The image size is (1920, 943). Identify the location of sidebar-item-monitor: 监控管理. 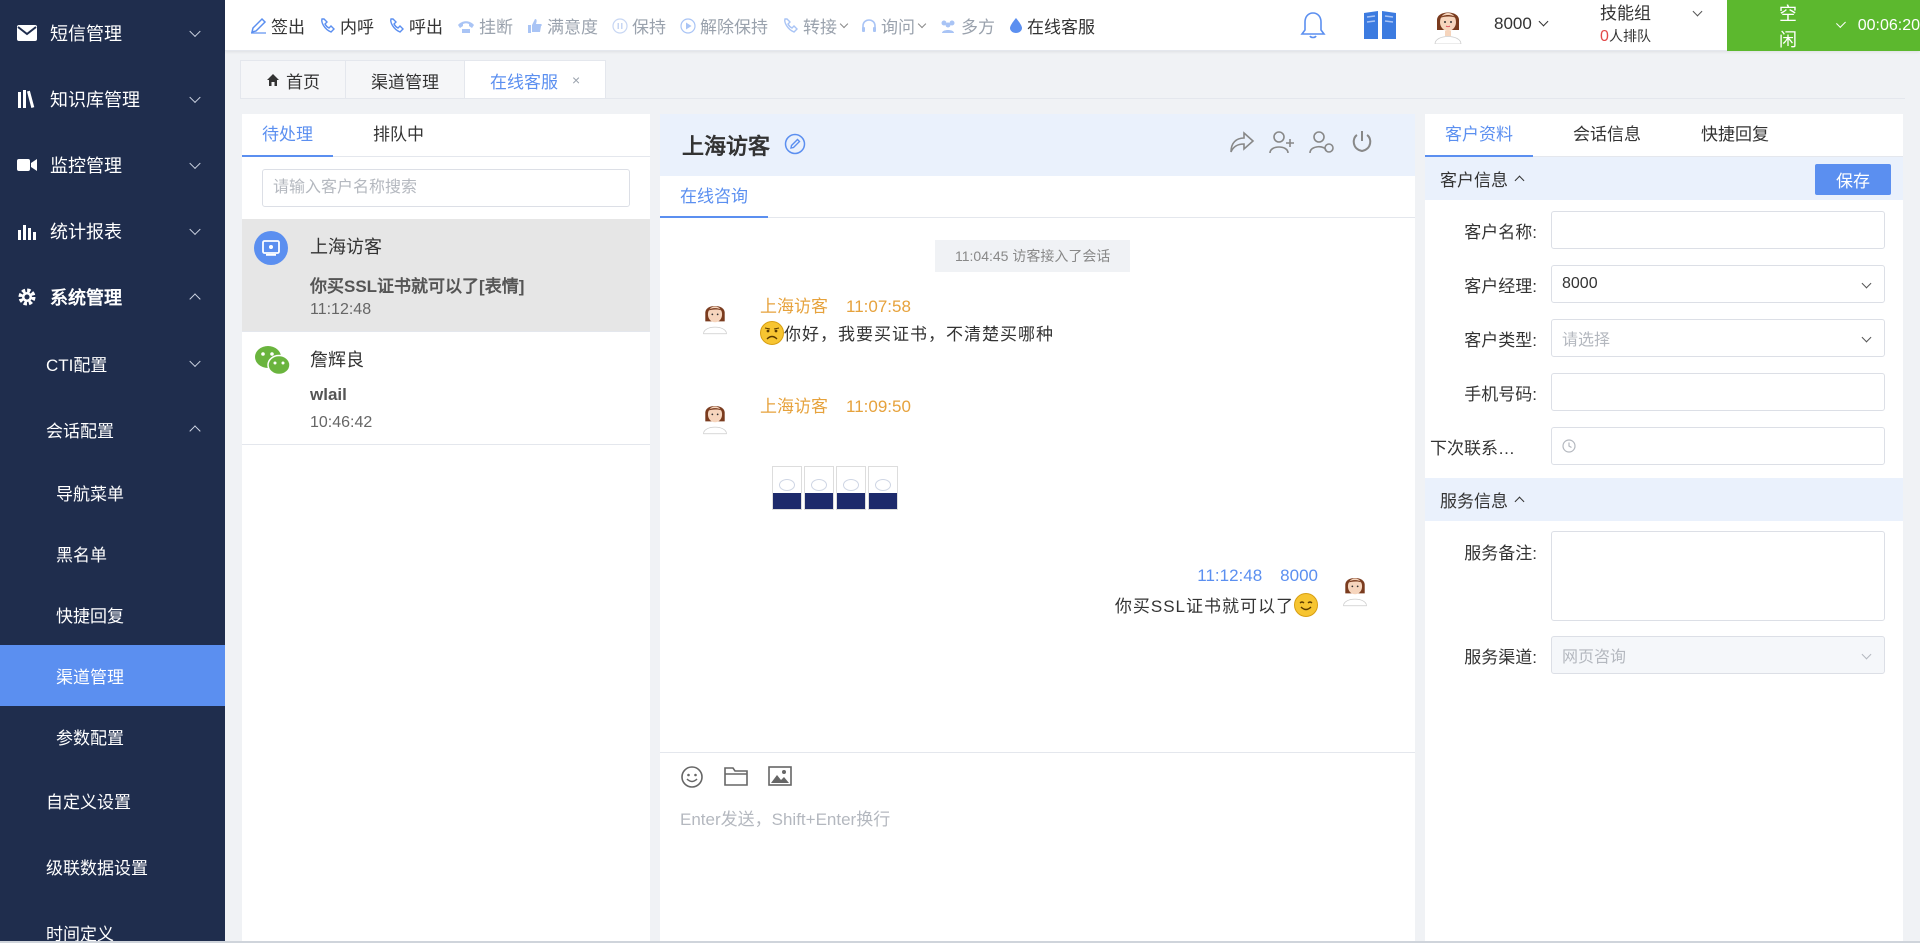
(112, 165).